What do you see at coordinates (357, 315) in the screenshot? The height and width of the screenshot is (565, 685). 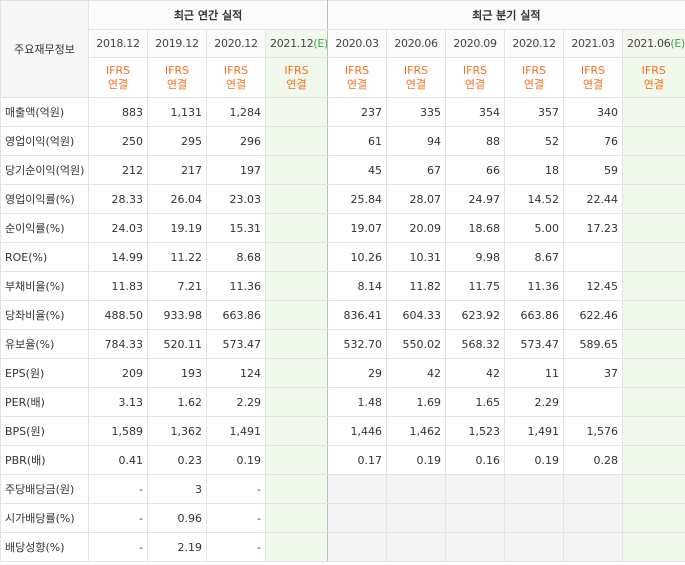 I see `quarter-value: 836.41` at bounding box center [357, 315].